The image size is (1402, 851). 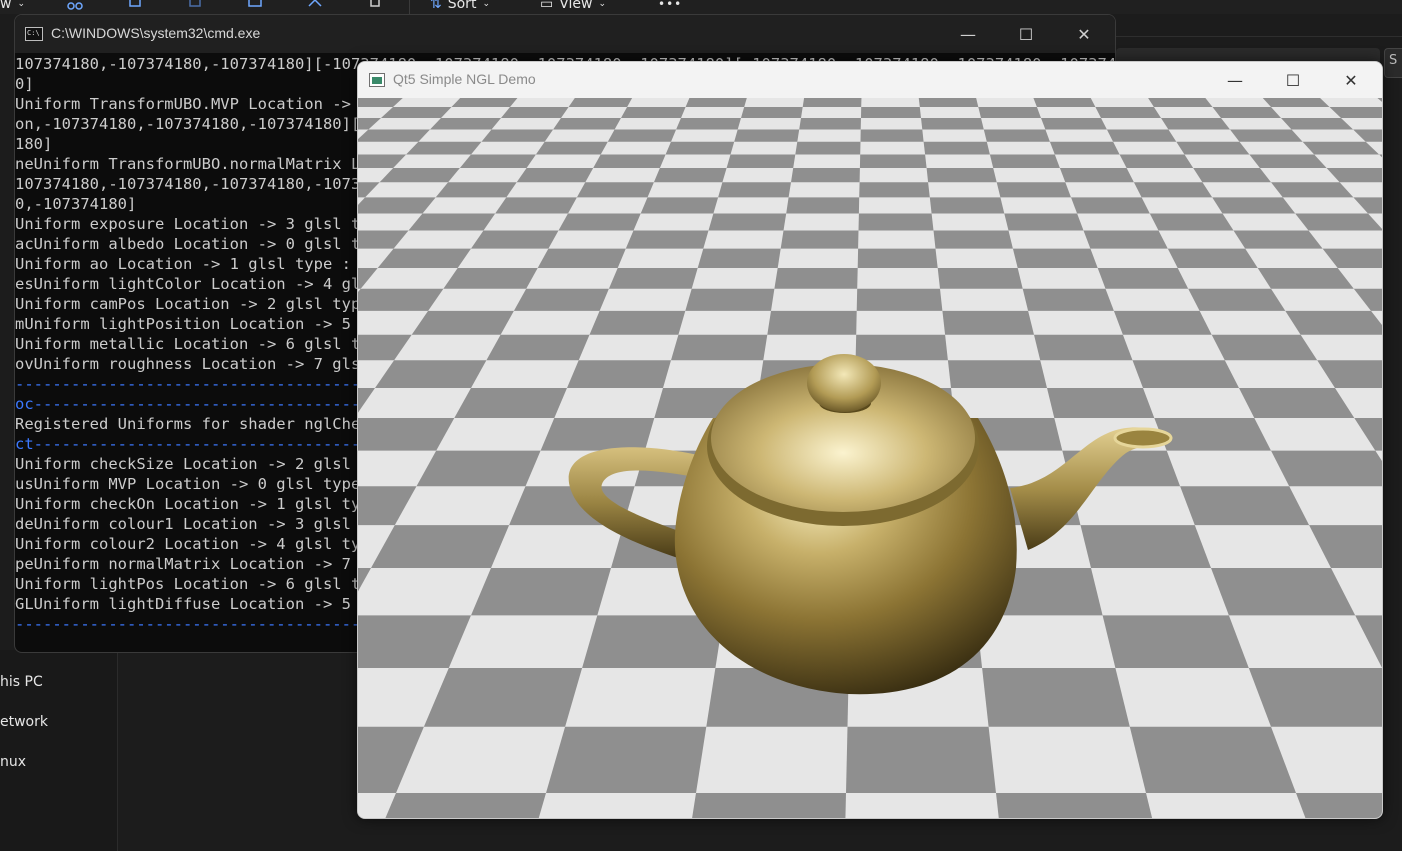 What do you see at coordinates (135, 6) in the screenshot?
I see `copy-icon` at bounding box center [135, 6].